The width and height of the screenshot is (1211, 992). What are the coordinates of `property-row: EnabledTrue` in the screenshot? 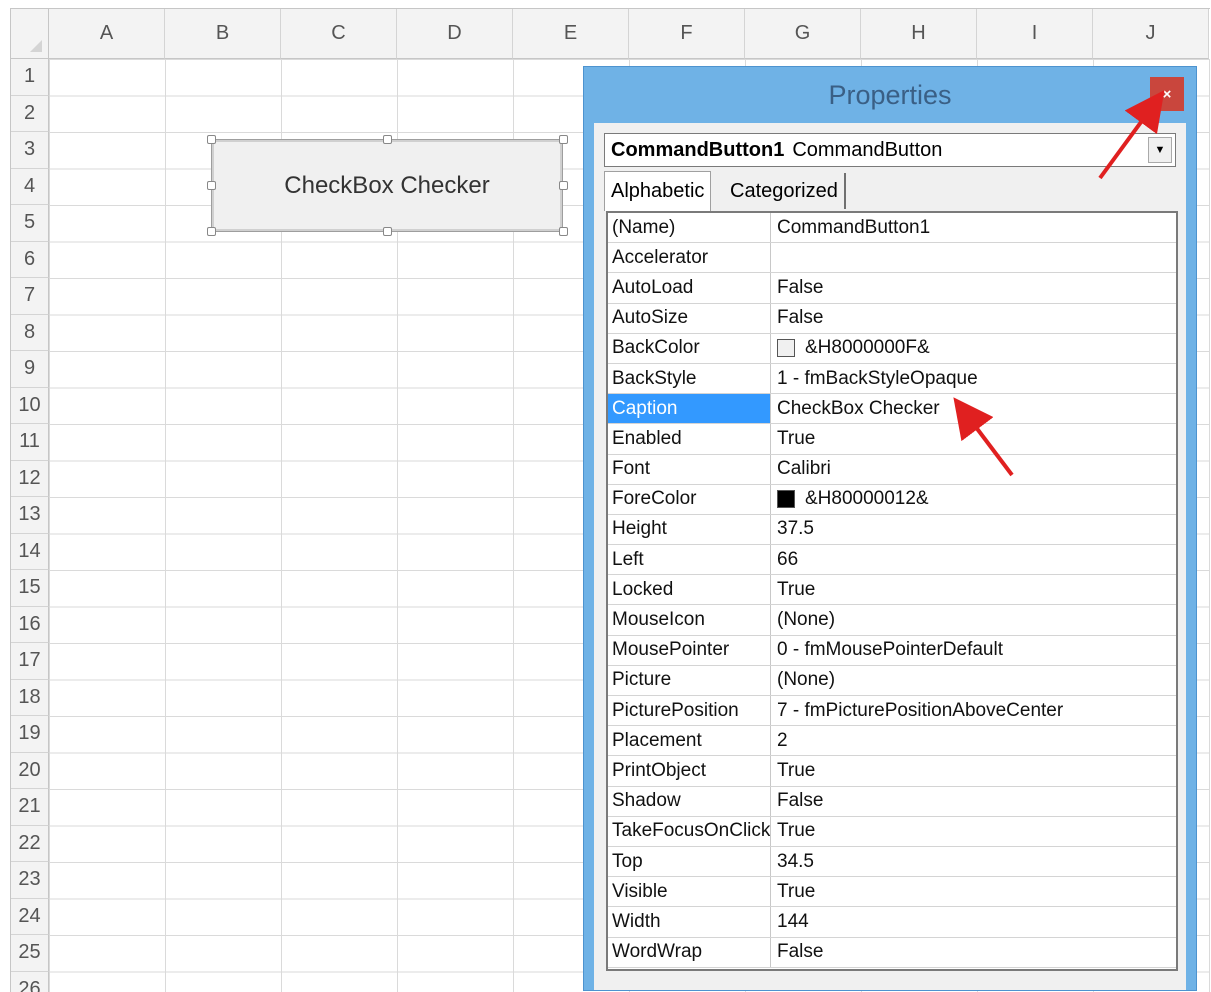 It's located at (892, 439).